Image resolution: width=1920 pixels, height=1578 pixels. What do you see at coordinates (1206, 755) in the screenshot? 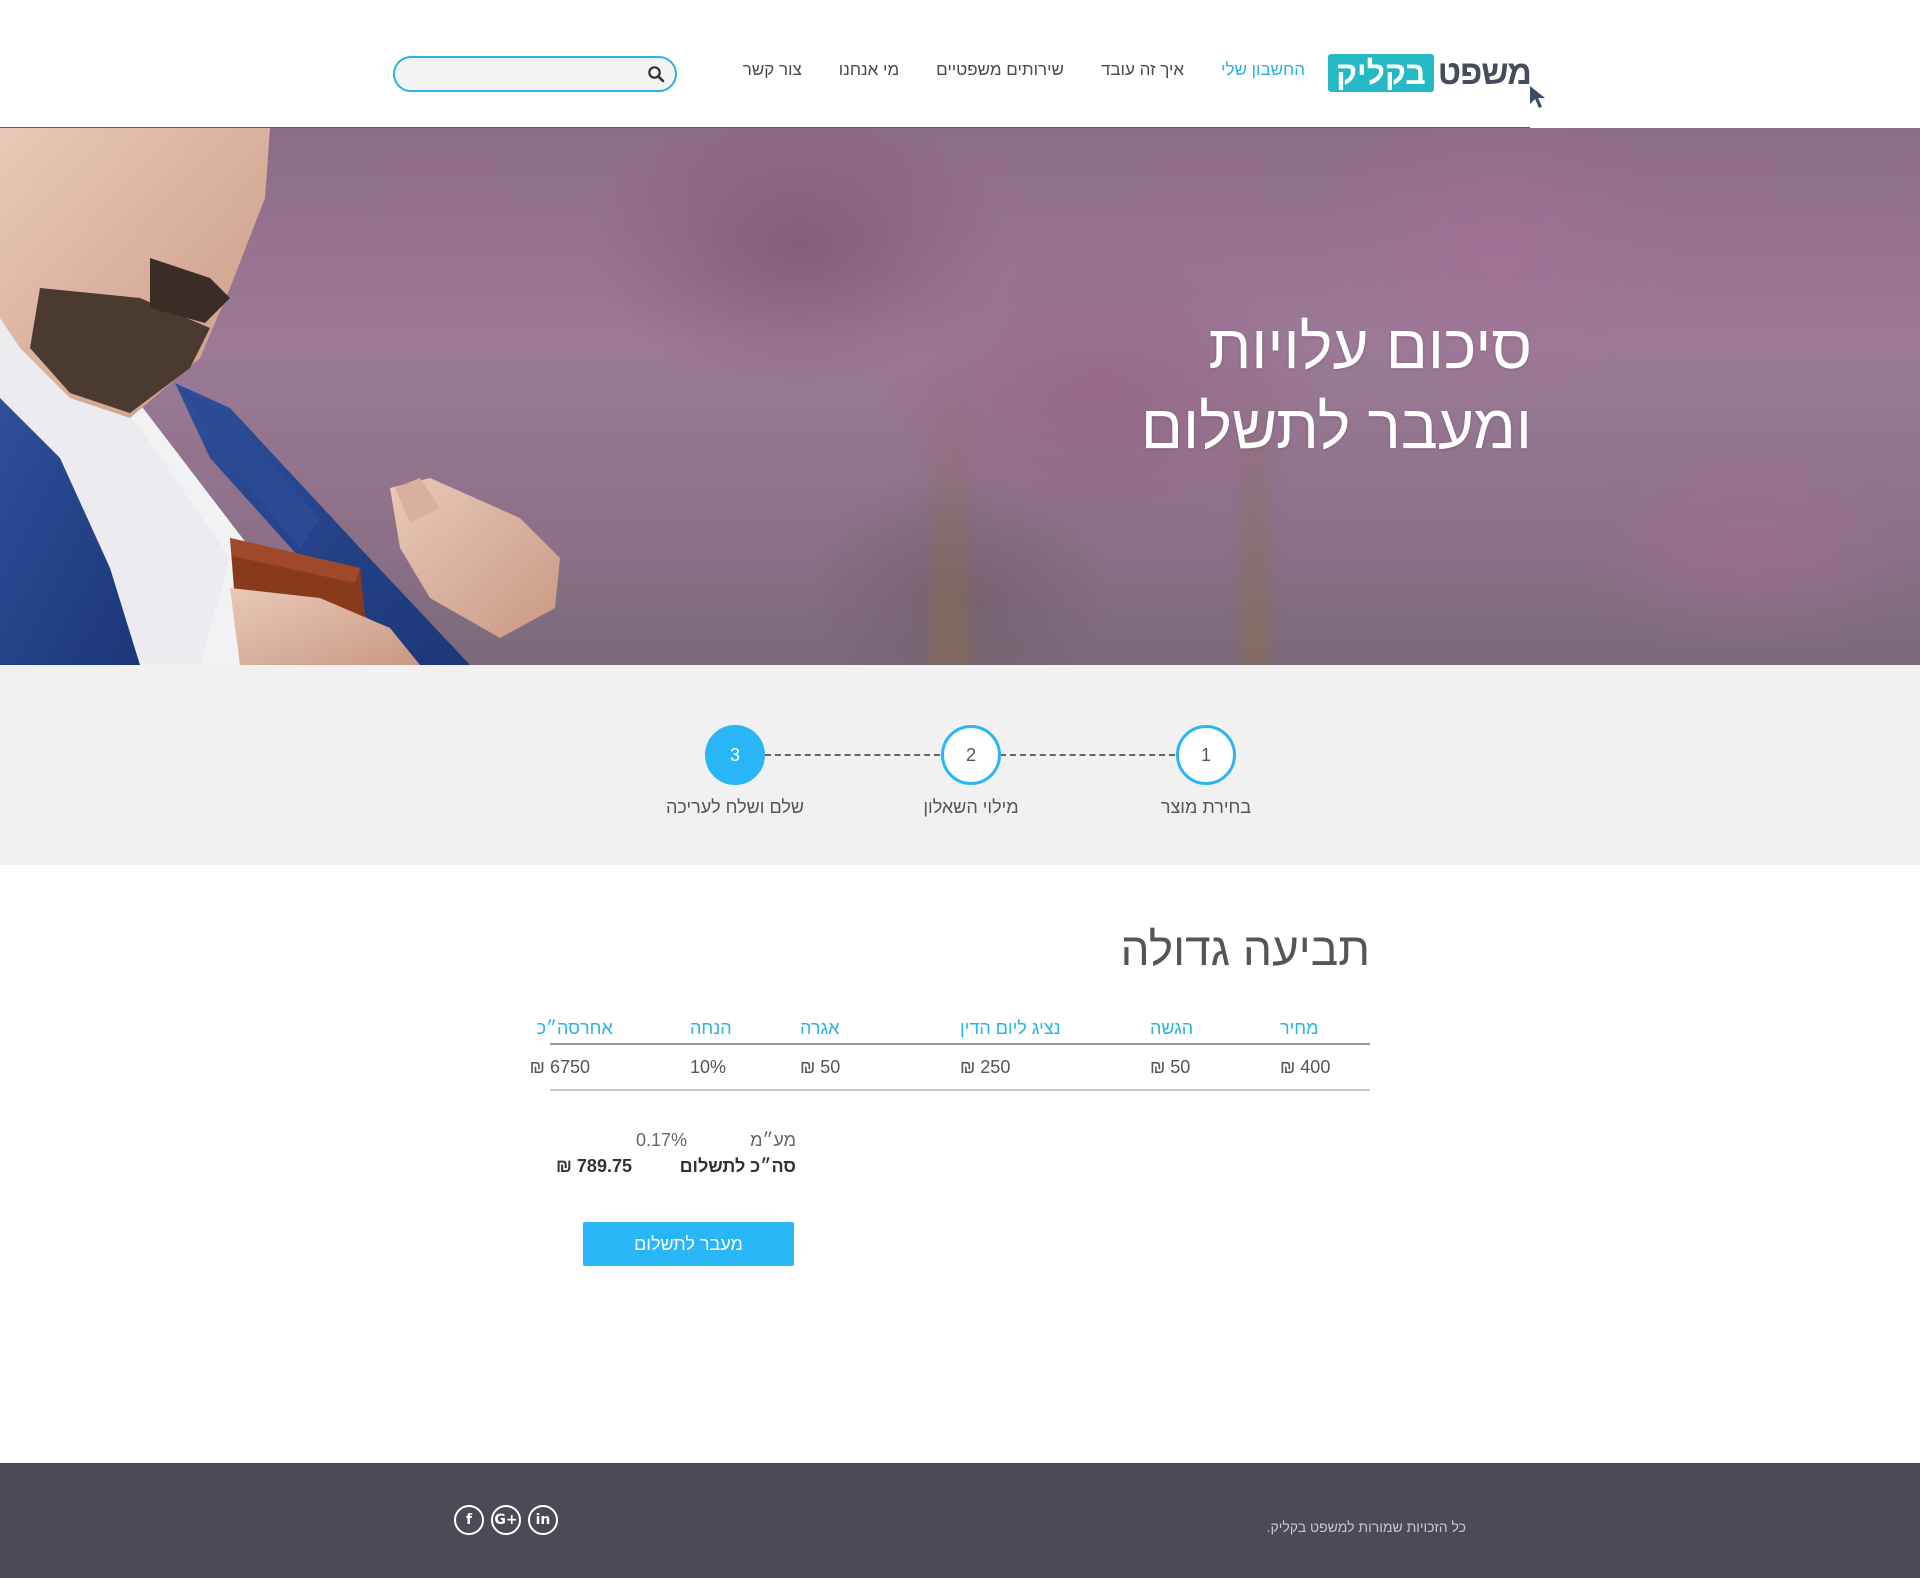
I see `step-number: 1` at bounding box center [1206, 755].